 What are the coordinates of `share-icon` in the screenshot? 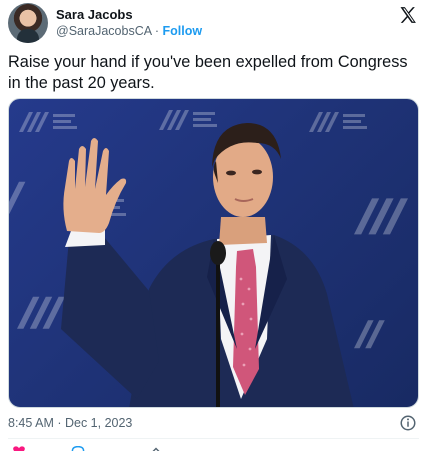 It's located at (156, 448).